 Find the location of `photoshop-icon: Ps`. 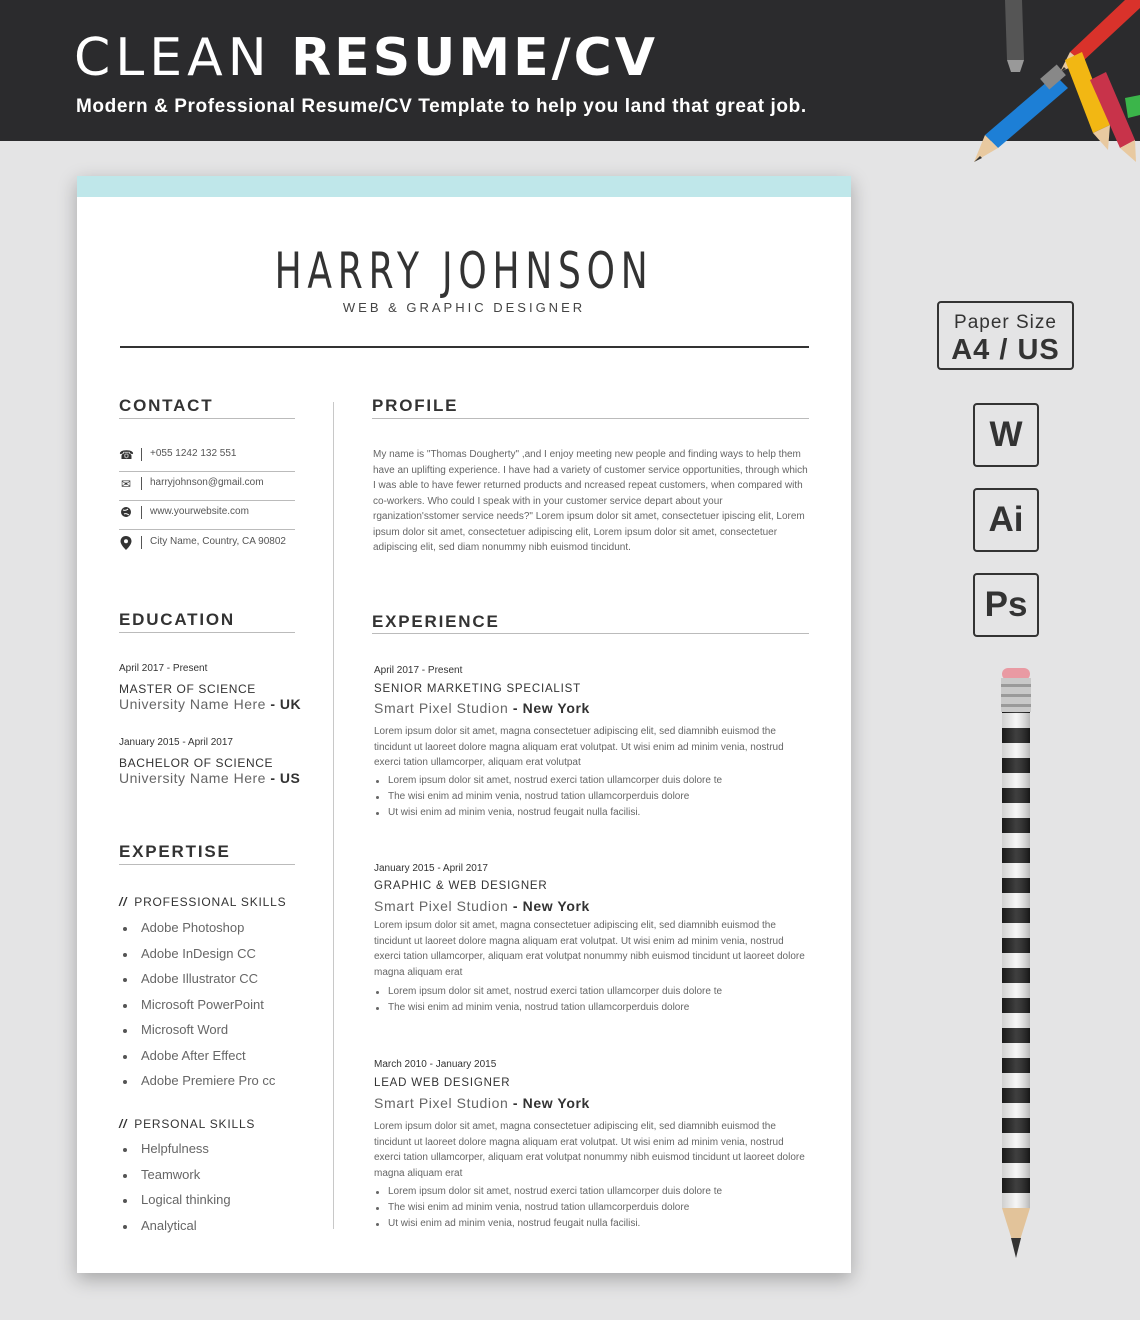

photoshop-icon: Ps is located at coordinates (1006, 605).